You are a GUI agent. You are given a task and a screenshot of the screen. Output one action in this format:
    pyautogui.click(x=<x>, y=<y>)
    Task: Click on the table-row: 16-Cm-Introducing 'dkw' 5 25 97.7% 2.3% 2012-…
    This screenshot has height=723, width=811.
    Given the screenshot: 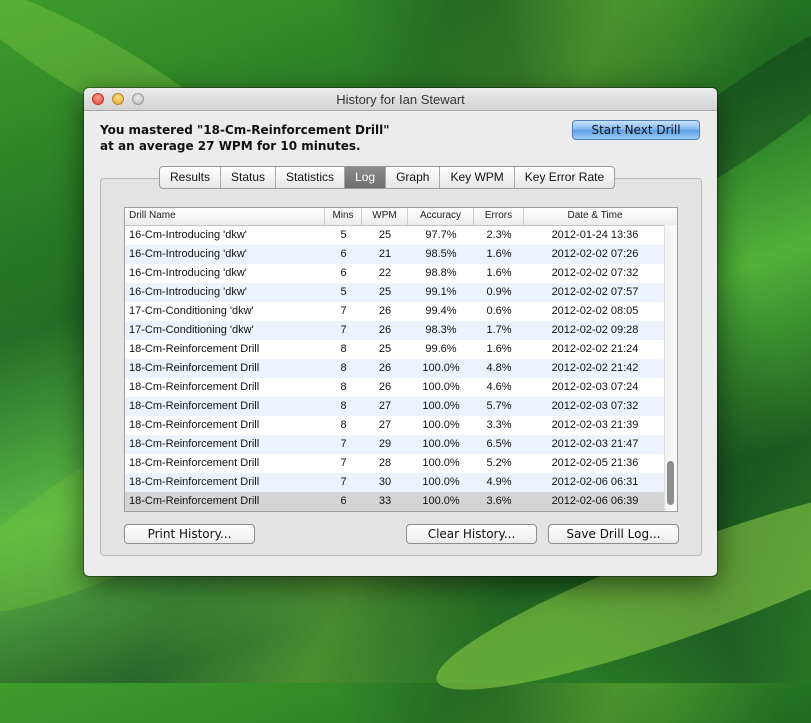 What is the action you would take?
    pyautogui.click(x=401, y=235)
    